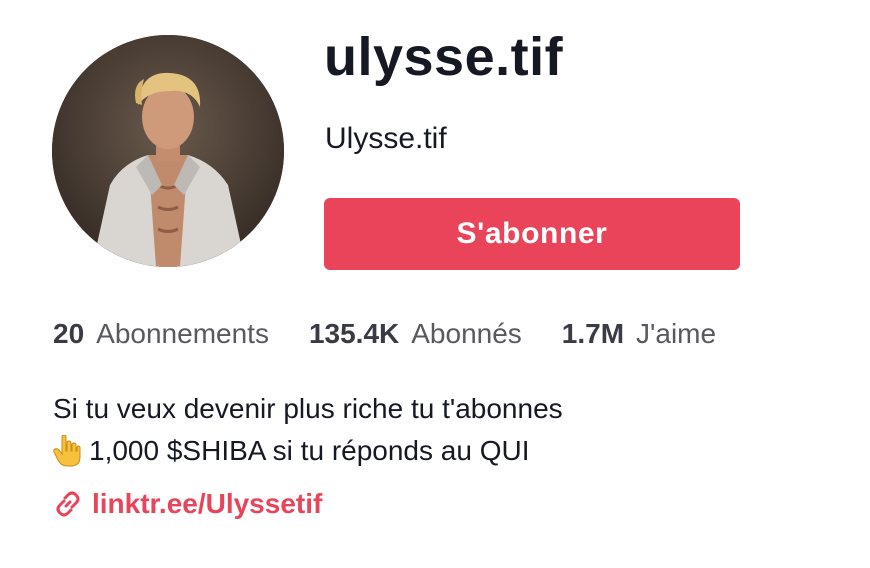 This screenshot has height=568, width=870. What do you see at coordinates (676, 333) in the screenshot?
I see `stat-likes-label: J'aime` at bounding box center [676, 333].